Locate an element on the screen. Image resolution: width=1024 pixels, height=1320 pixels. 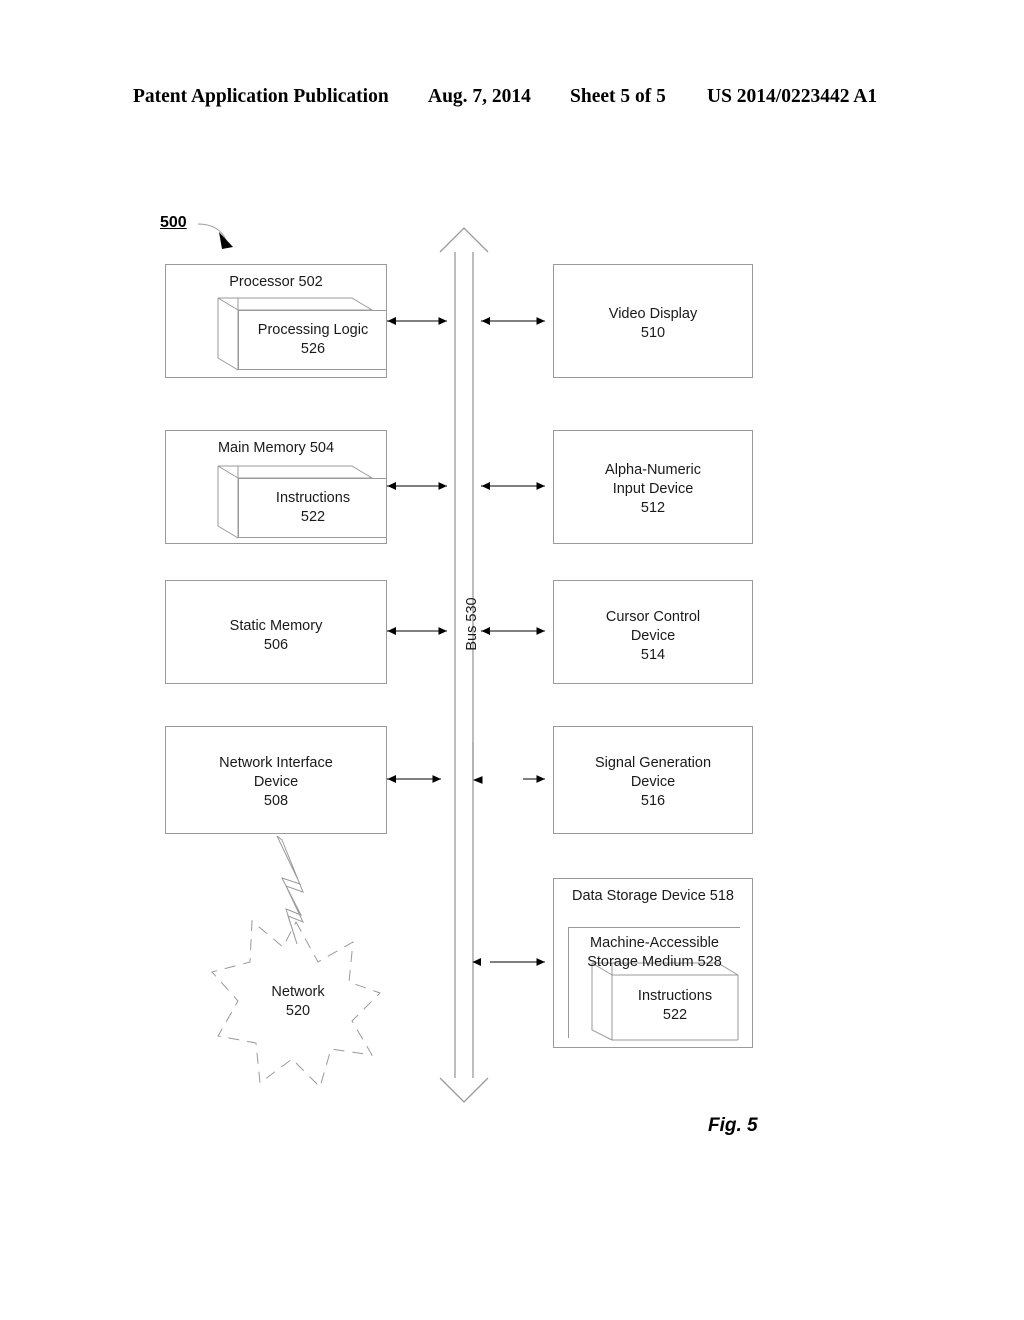
storage-medium-label-1: Machine-Accessible is located at coordinates (654, 943).